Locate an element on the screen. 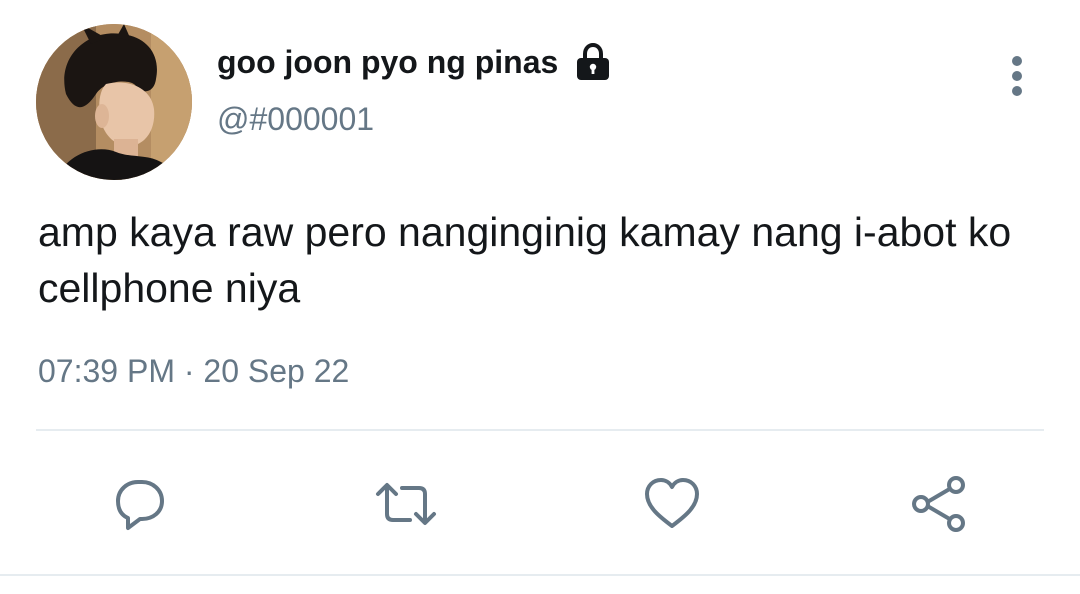 The height and width of the screenshot is (594, 1080). reply-icon is located at coordinates (140, 505).